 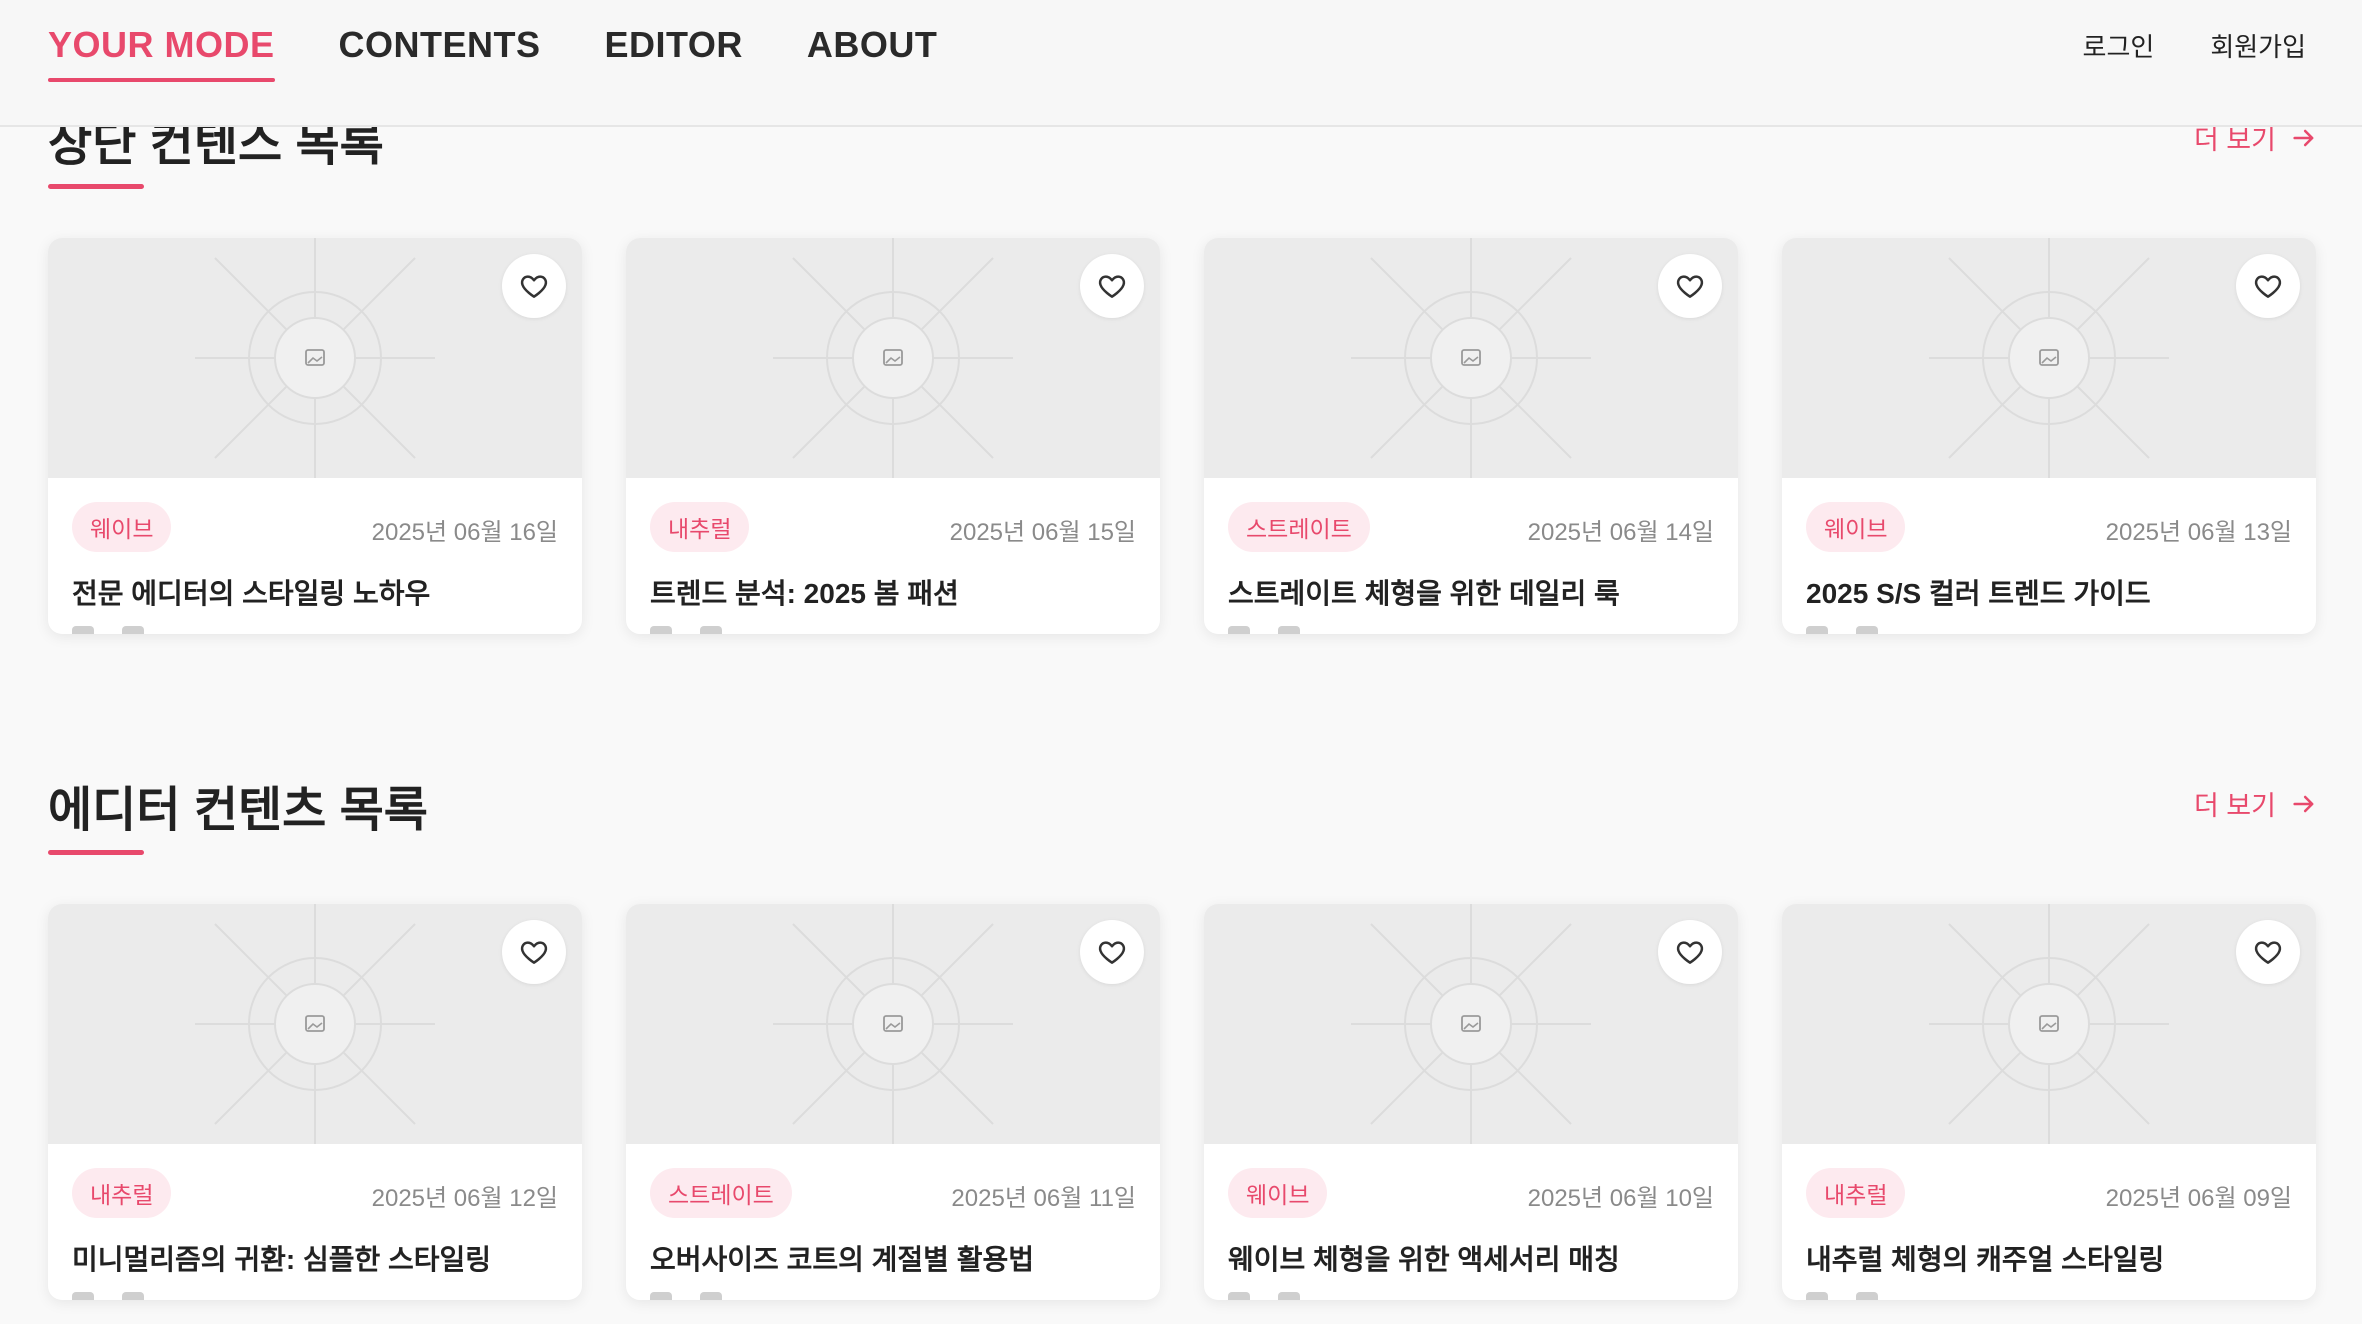 What do you see at coordinates (1043, 1198) in the screenshot?
I see `card-date: 2025년 06월 11일` at bounding box center [1043, 1198].